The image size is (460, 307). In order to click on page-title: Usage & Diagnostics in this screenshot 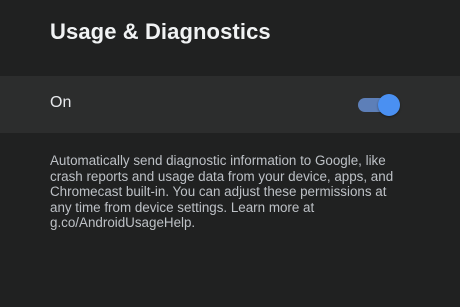, I will do `click(160, 31)`.